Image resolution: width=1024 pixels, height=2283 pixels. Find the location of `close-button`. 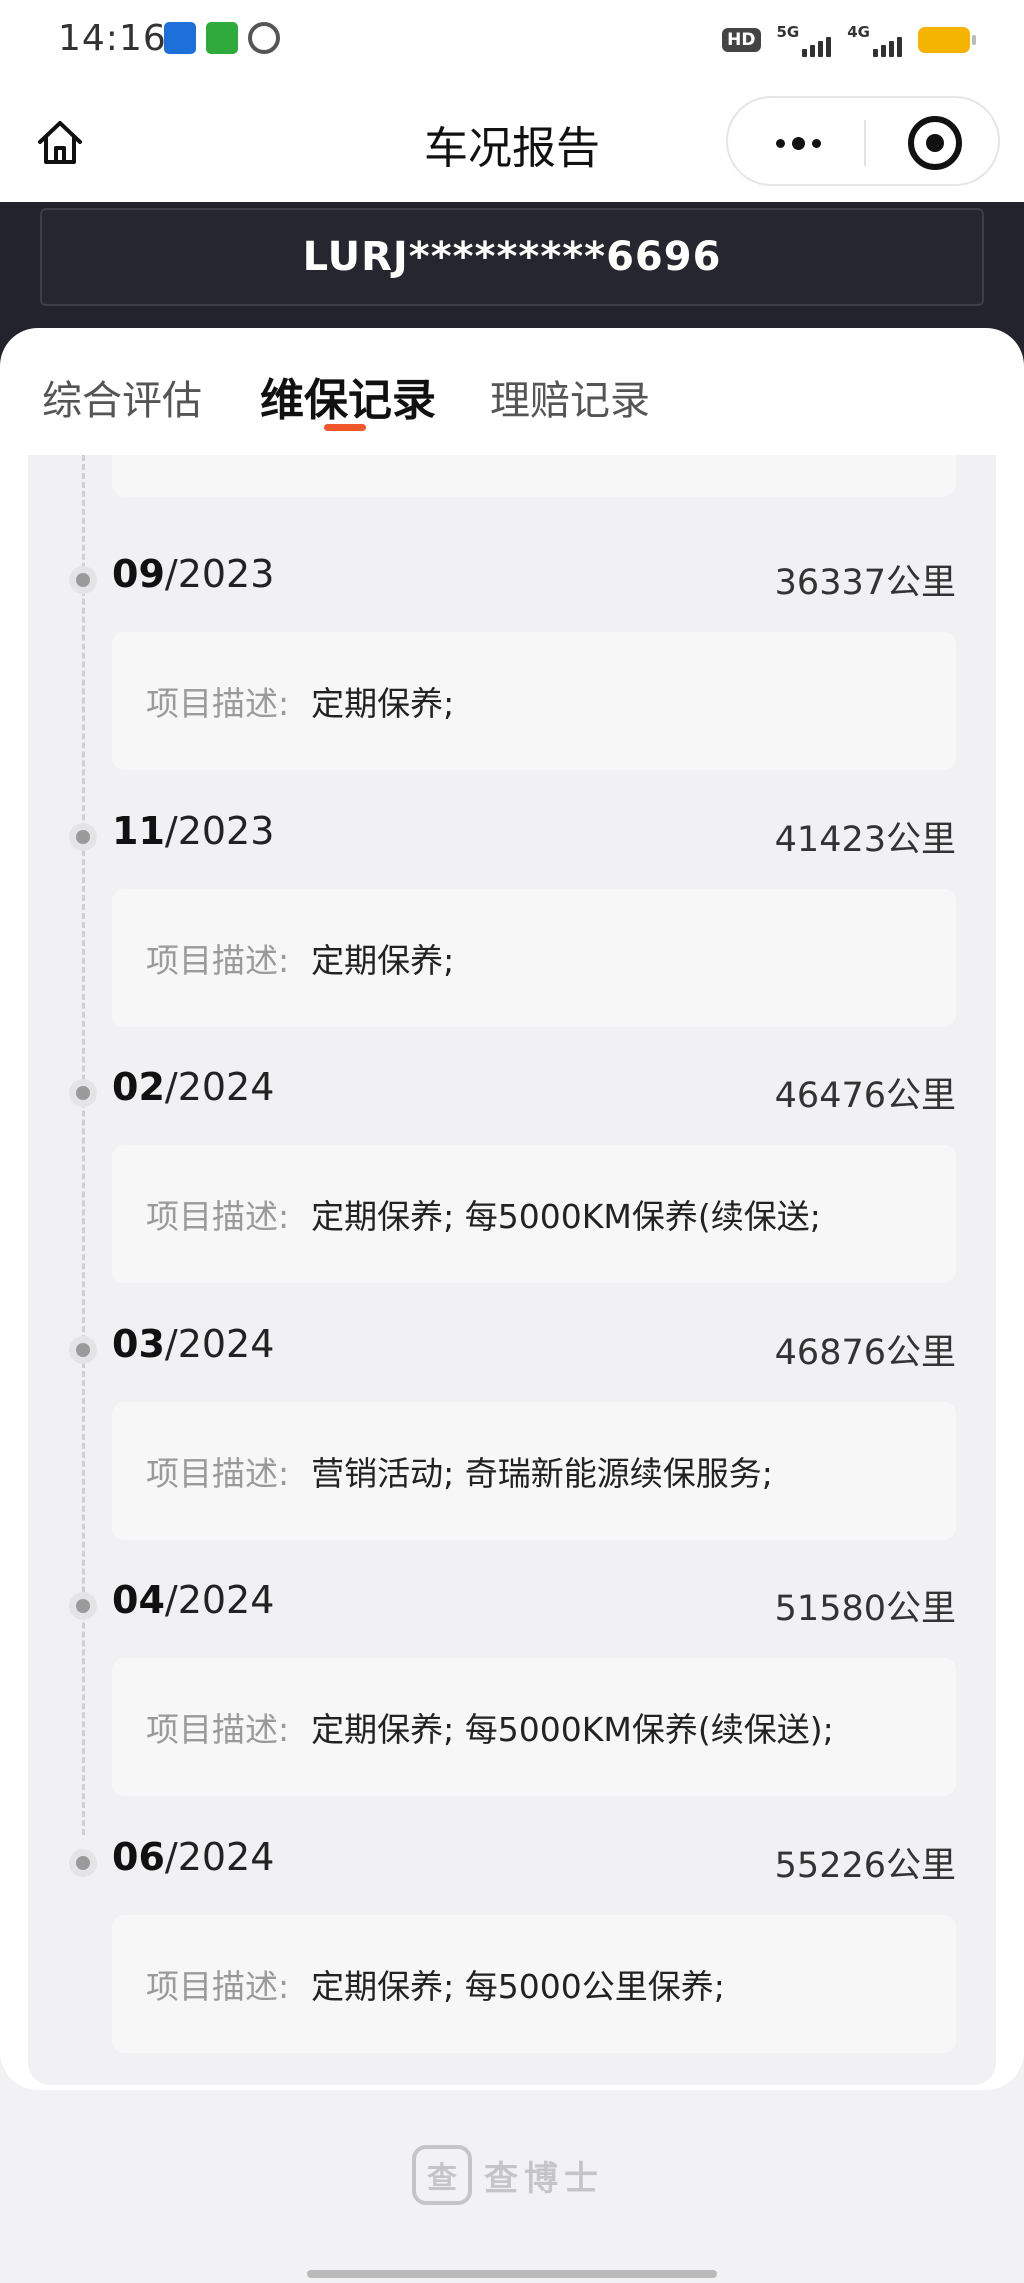

close-button is located at coordinates (935, 143).